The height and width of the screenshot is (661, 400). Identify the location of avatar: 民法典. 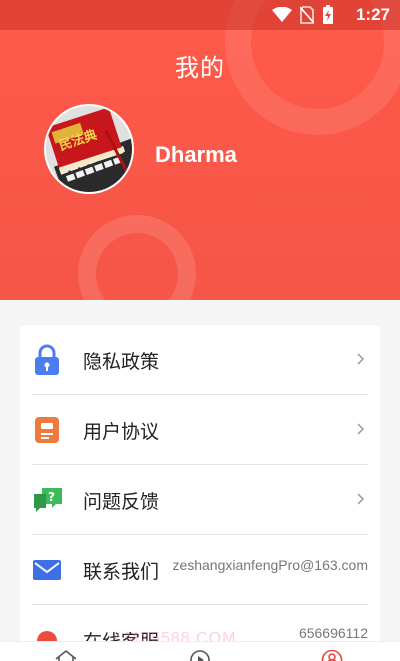
(89, 149).